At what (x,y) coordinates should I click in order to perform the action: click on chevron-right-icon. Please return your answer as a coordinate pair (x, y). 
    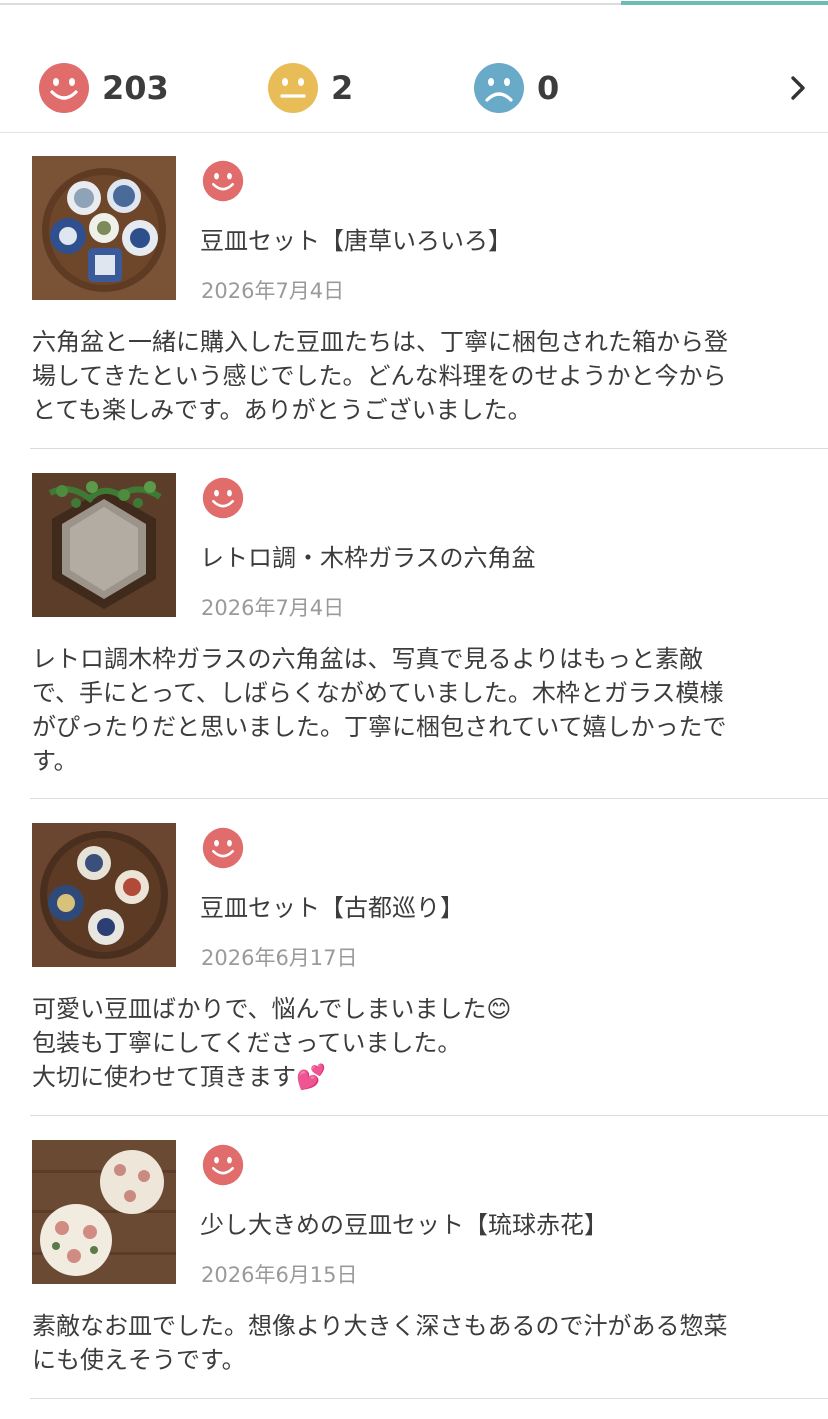
    Looking at the image, I should click on (798, 88).